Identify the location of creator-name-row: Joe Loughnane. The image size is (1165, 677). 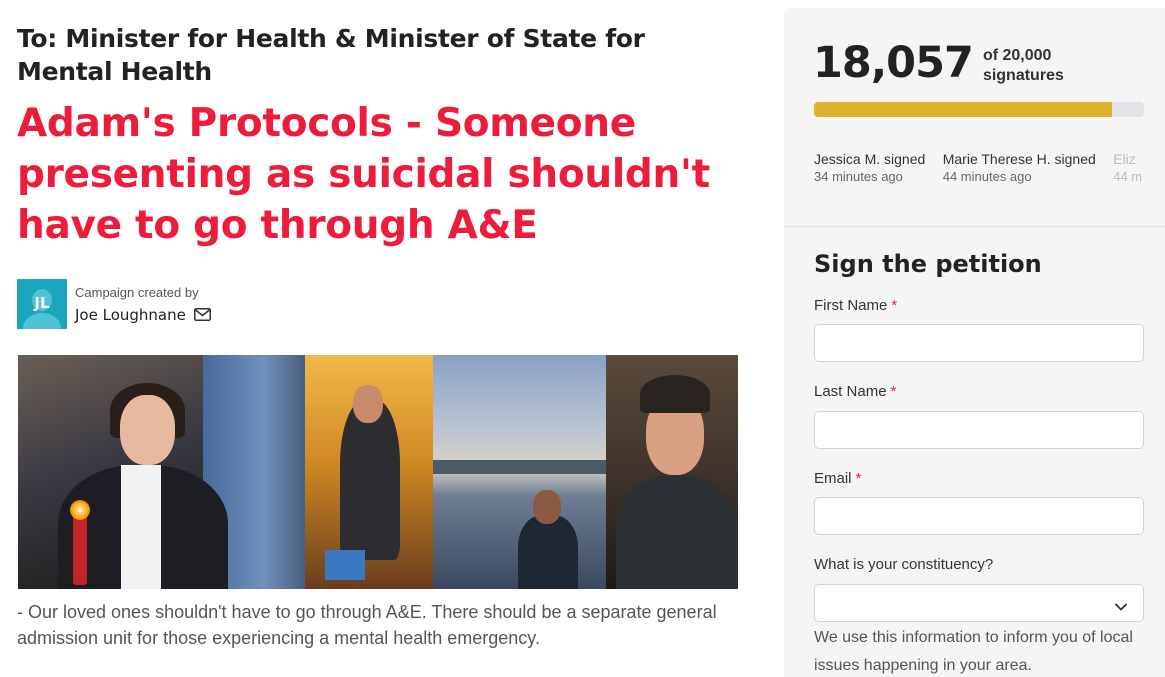
(143, 315).